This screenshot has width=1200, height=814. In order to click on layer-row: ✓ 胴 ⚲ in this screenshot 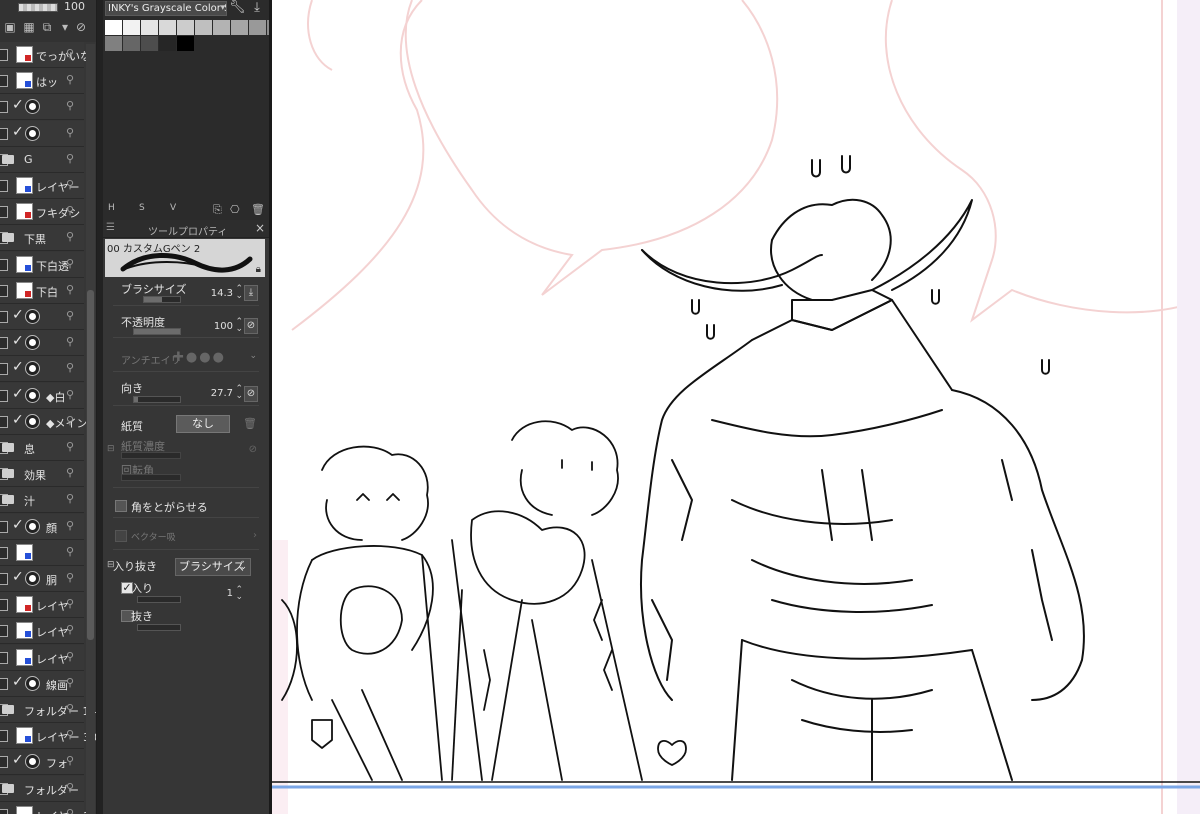, I will do `click(42, 579)`.